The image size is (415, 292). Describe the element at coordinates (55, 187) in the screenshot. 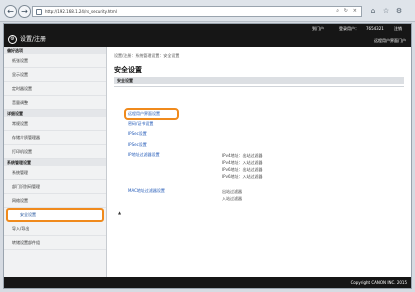

I see `sidebar-item-department-id: 部门识别码管理` at that location.